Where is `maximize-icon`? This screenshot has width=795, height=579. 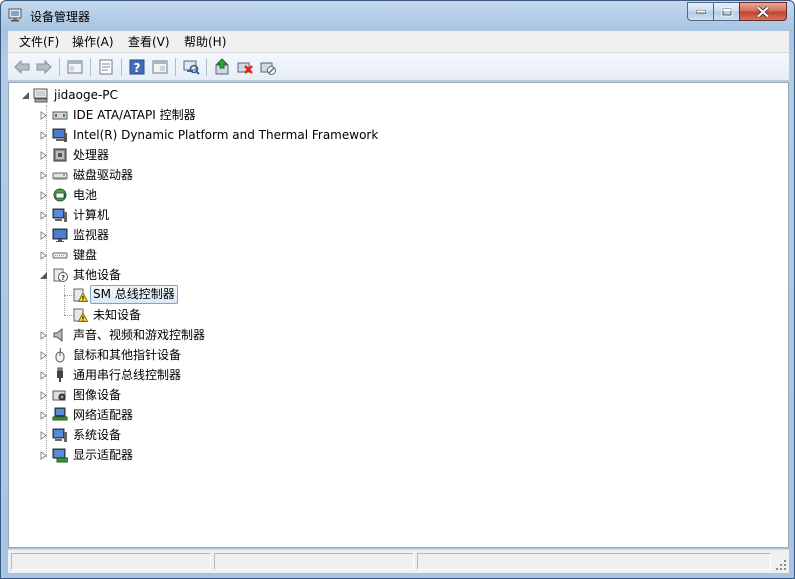 maximize-icon is located at coordinates (726, 11).